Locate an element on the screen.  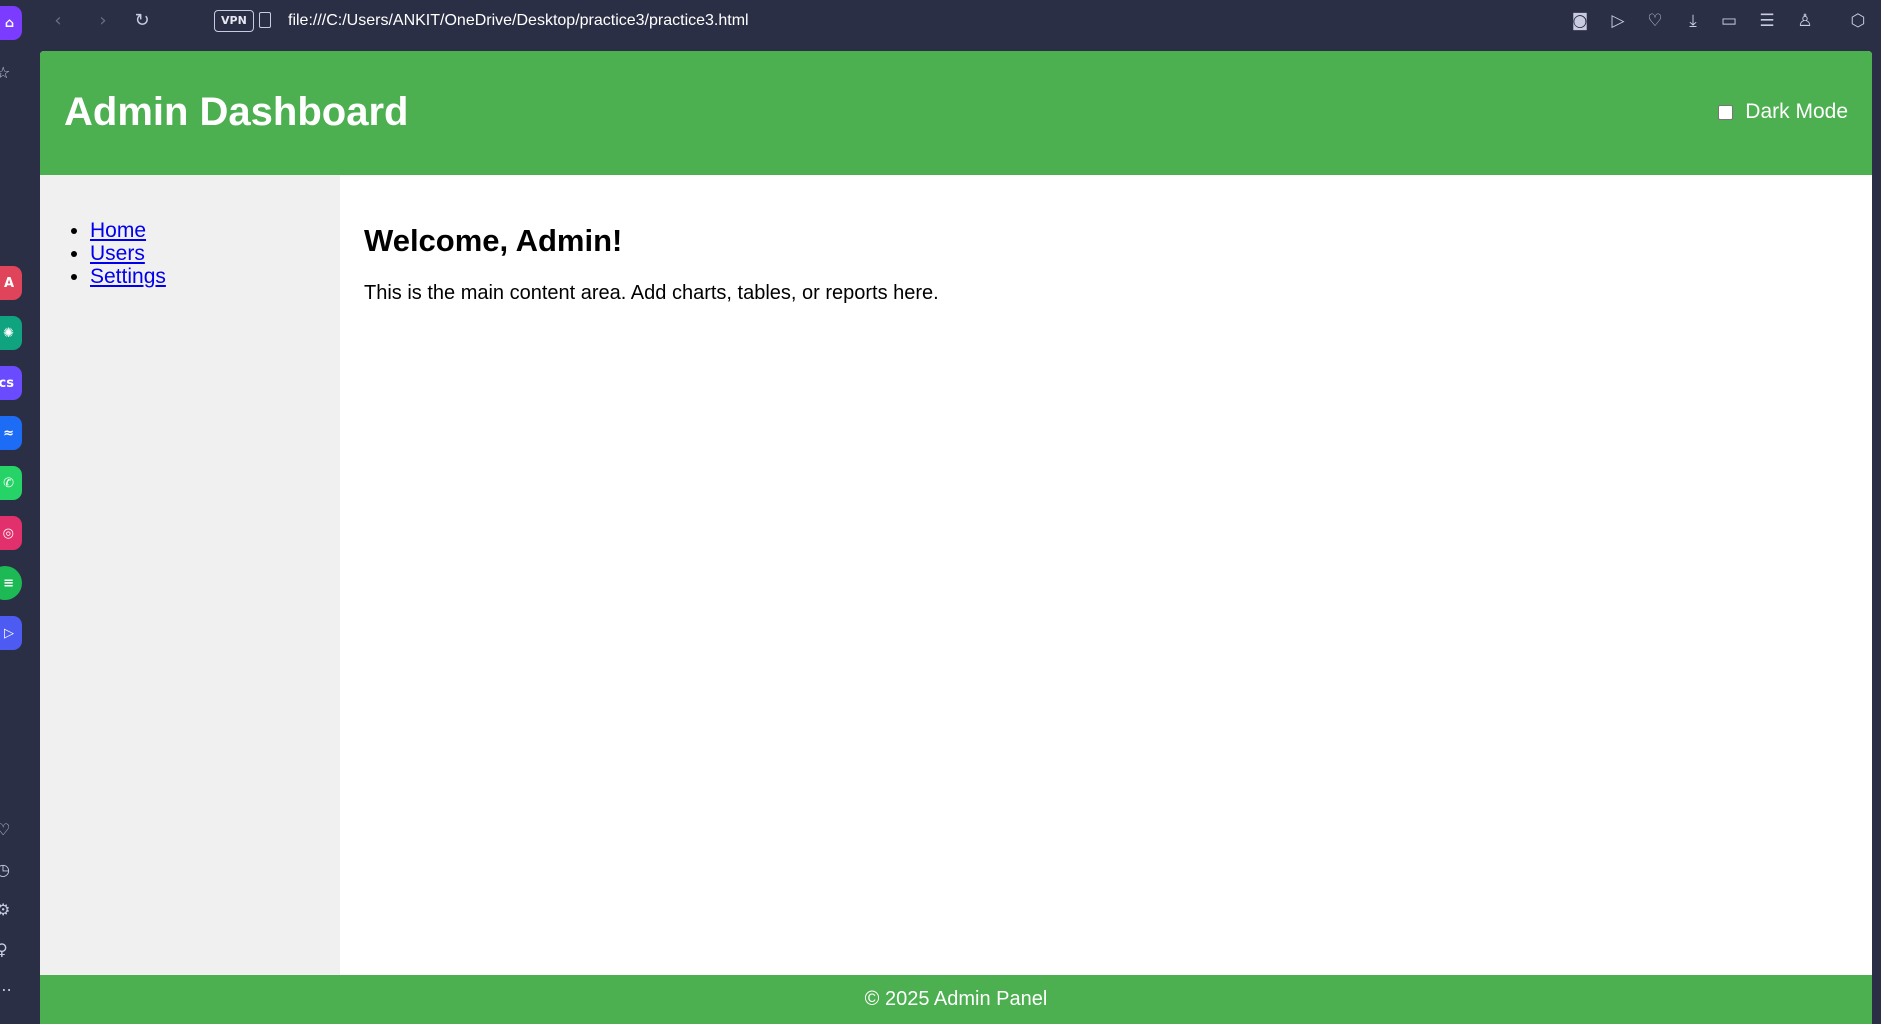
dark-mode-checkbox is located at coordinates (1726, 112).